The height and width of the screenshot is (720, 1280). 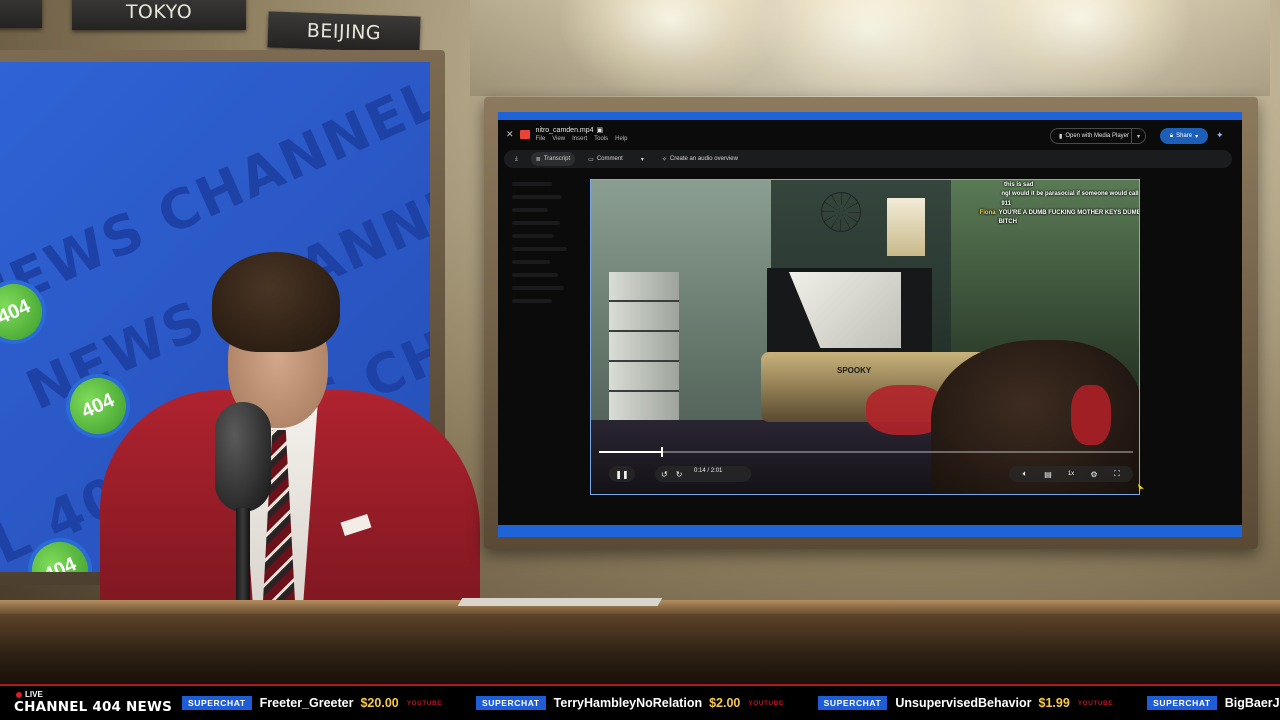 What do you see at coordinates (1171, 135) in the screenshot?
I see `lock-icon: 🔒︎` at bounding box center [1171, 135].